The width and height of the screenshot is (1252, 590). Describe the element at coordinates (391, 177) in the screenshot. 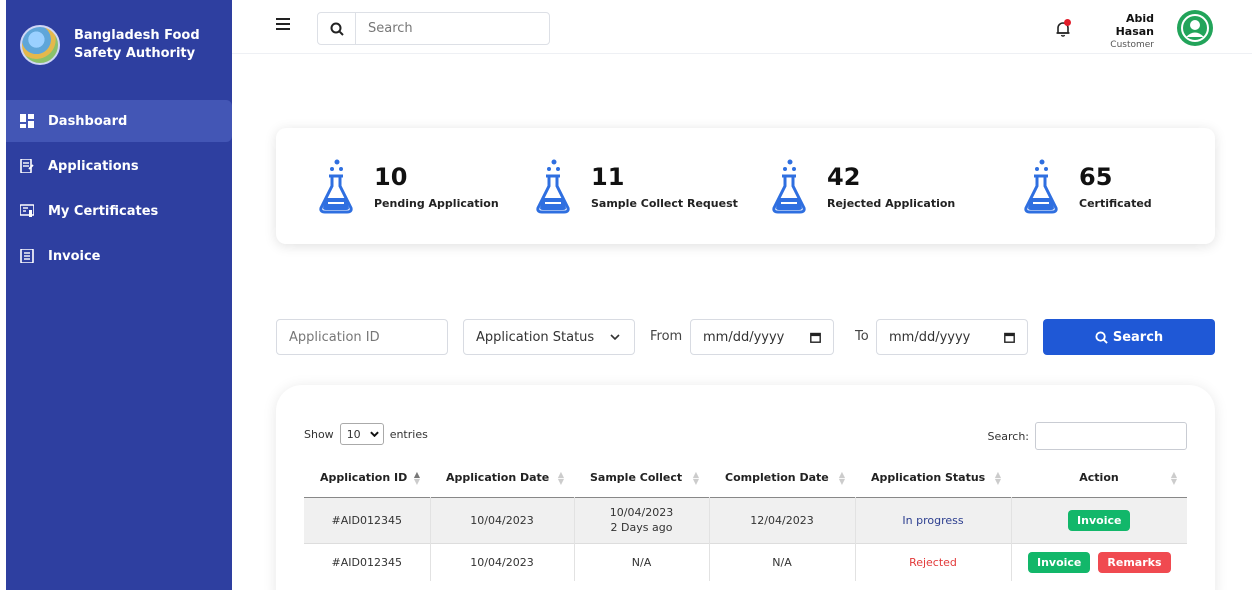

I see `stat-value: 10` at that location.